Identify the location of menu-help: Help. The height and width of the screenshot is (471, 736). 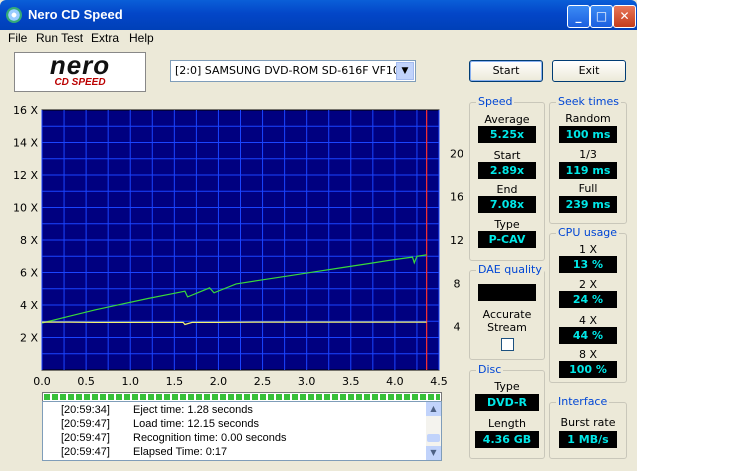
(141, 38).